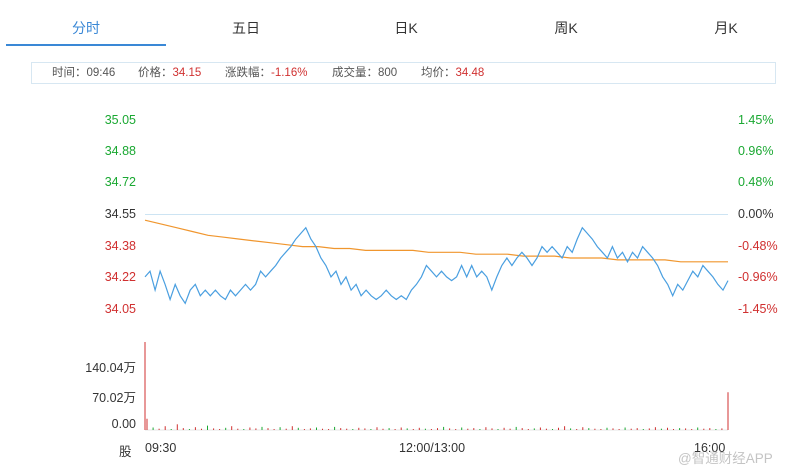 This screenshot has width=796, height=476. I want to click on price-line, so click(436, 265).